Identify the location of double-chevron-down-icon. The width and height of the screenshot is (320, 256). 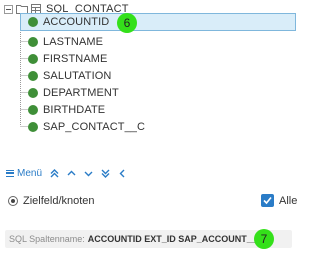
(105, 173).